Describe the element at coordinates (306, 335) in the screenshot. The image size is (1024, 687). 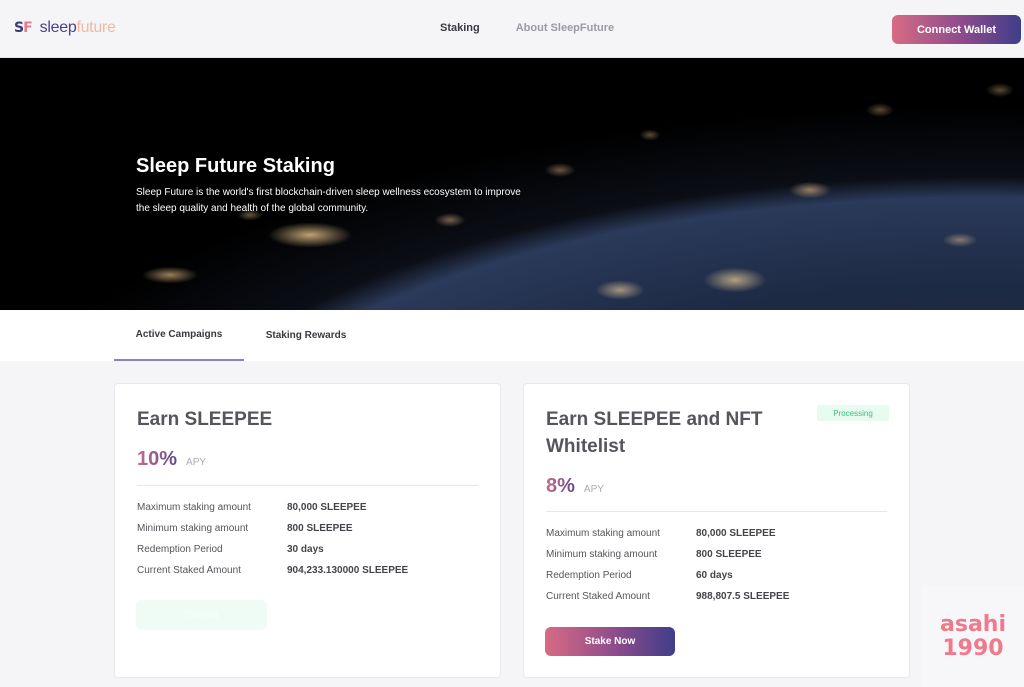
I see `tab-staking-rewards: Staking Rewards` at that location.